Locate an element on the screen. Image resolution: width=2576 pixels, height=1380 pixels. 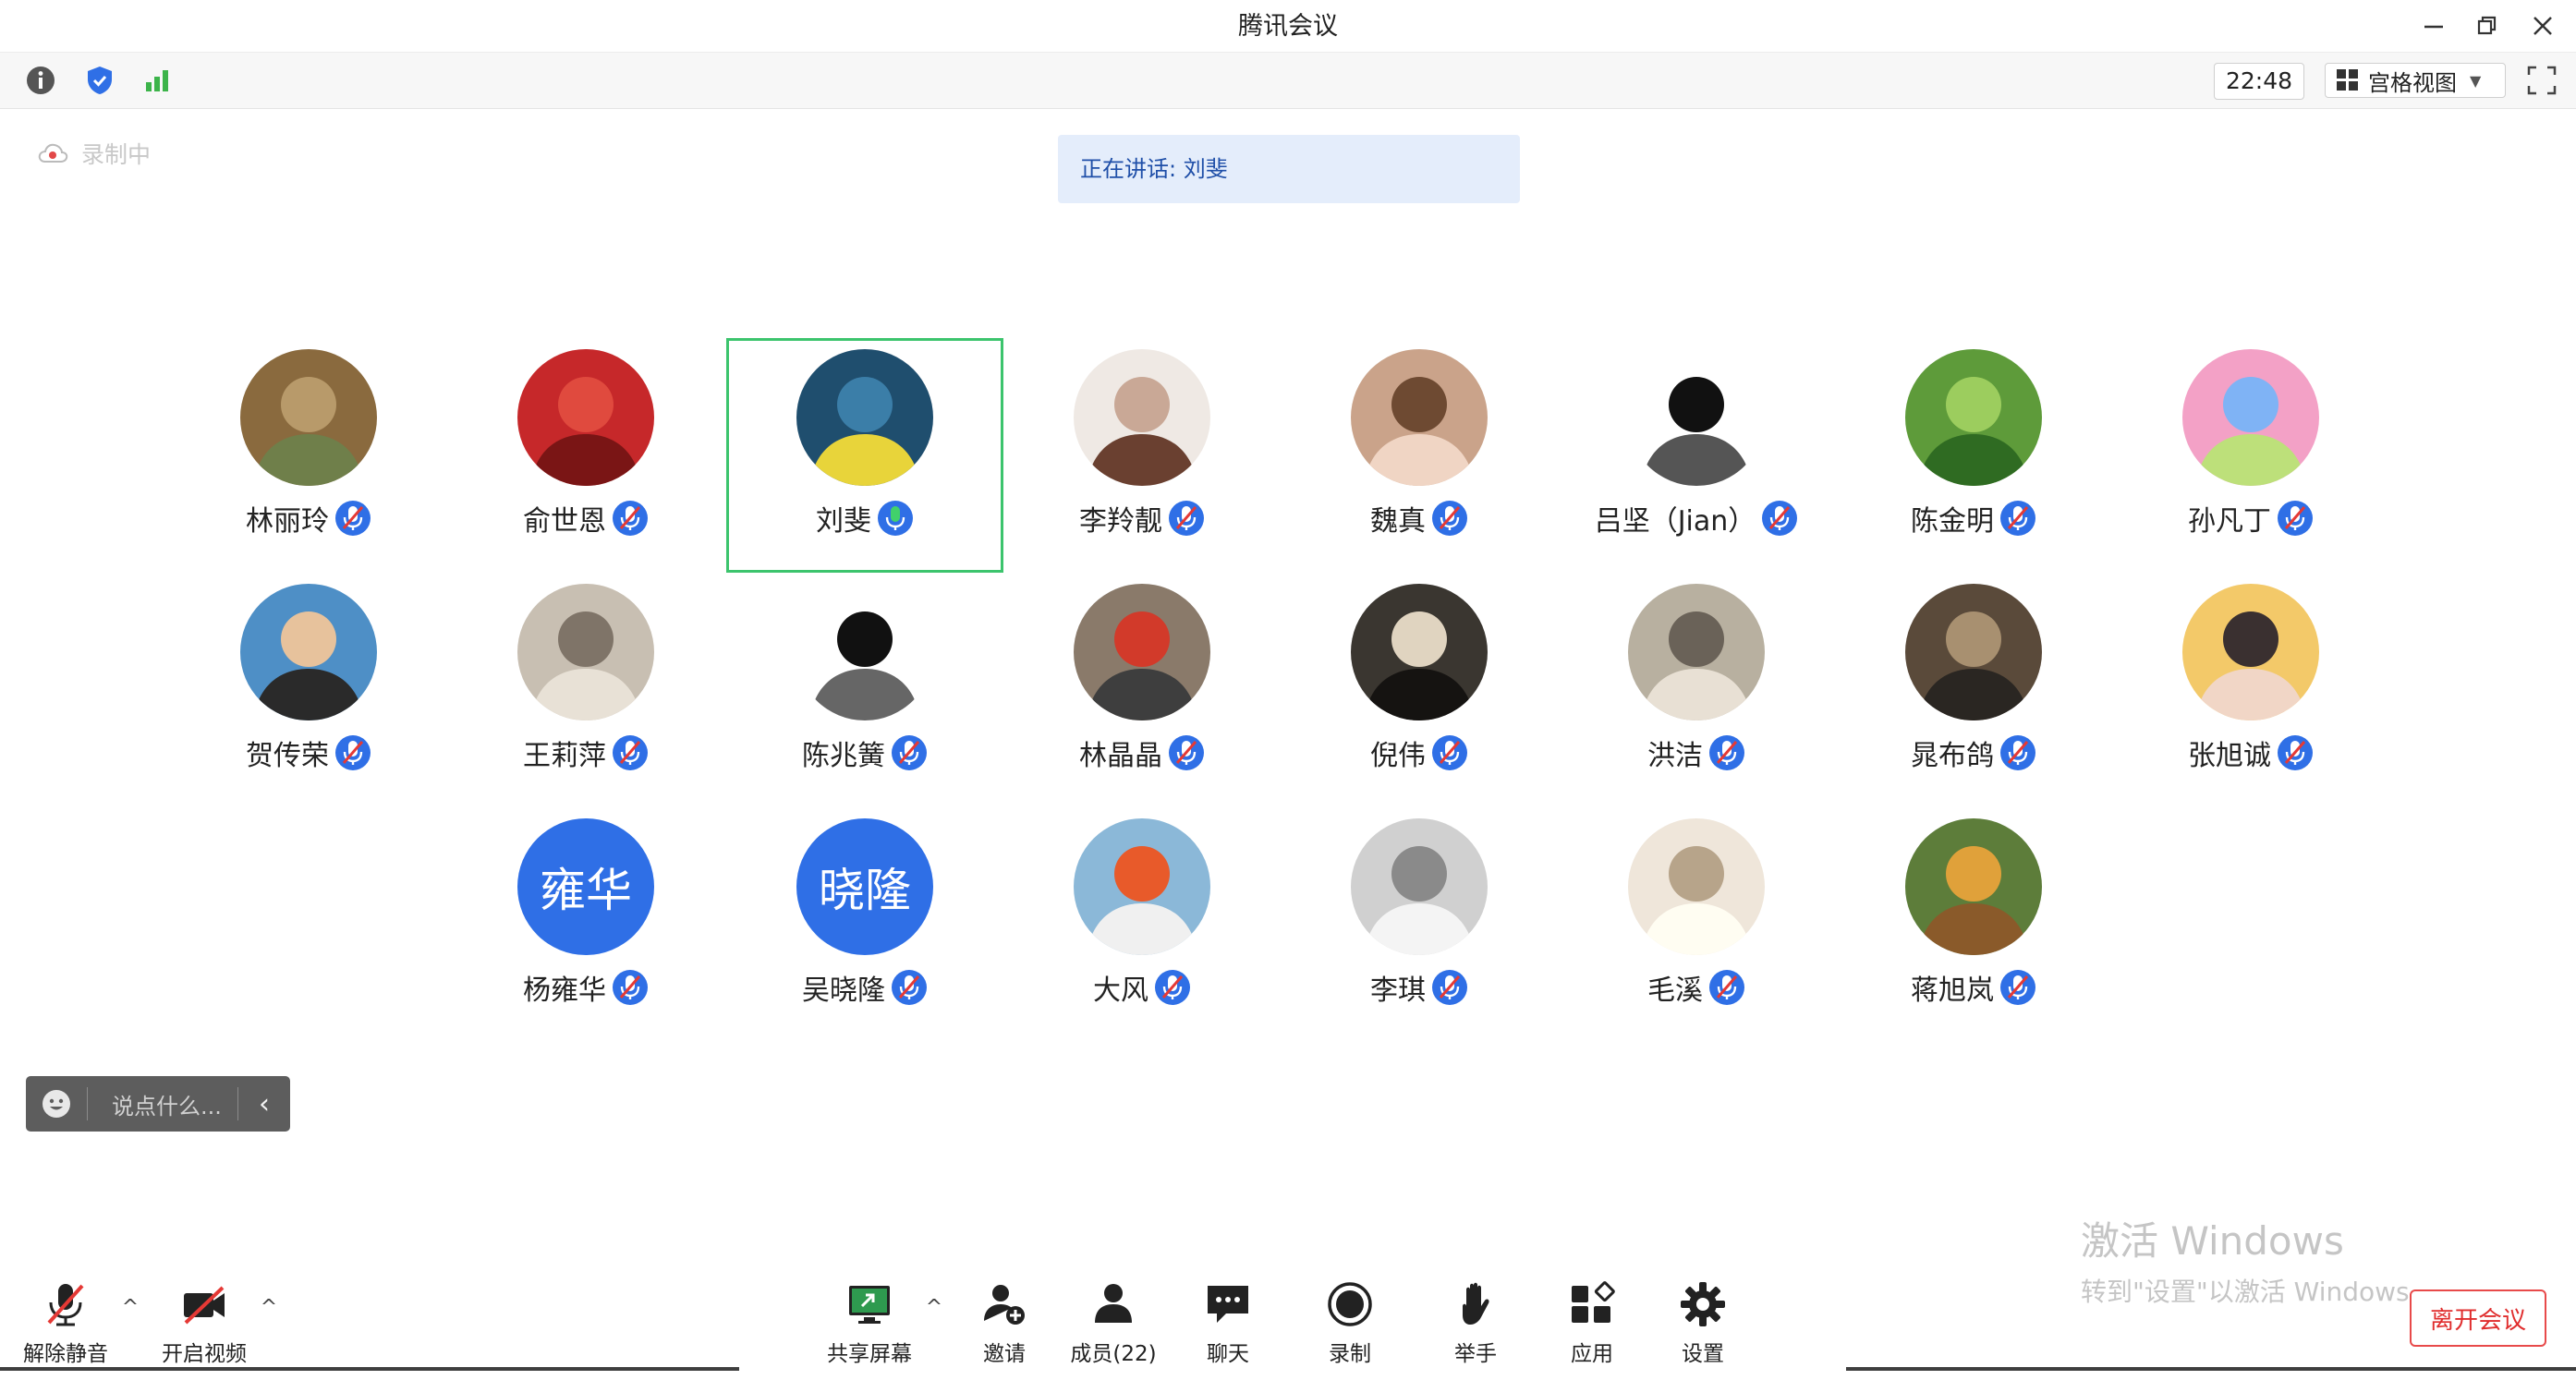
participant-name: 贺传荣 is located at coordinates (287, 756).